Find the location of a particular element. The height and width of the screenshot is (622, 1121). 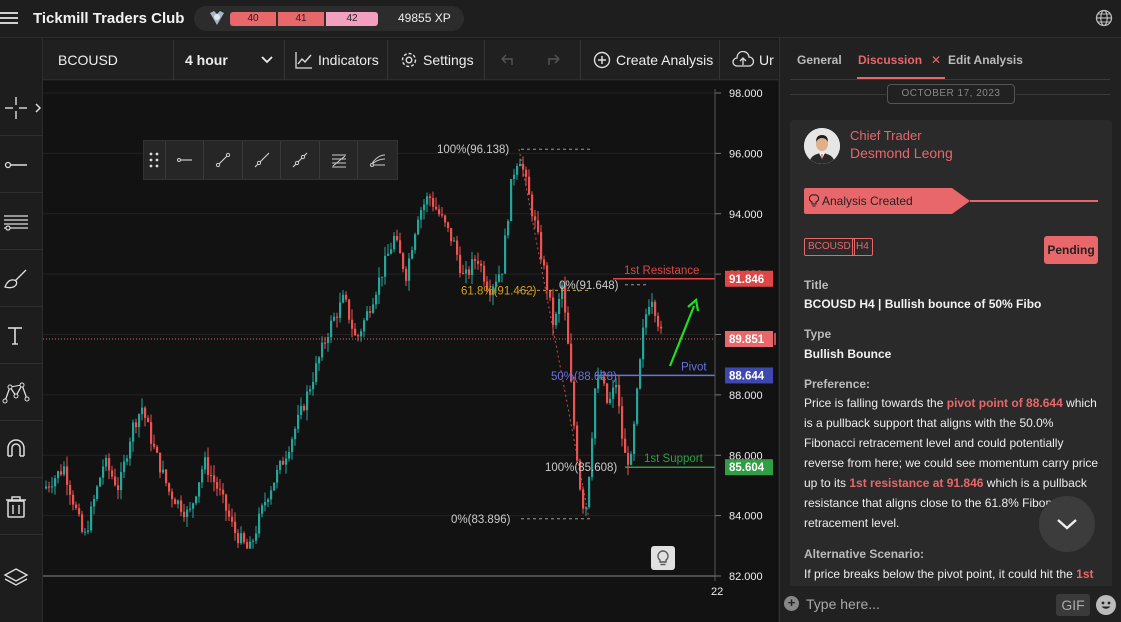

undo-icon is located at coordinates (507, 59).